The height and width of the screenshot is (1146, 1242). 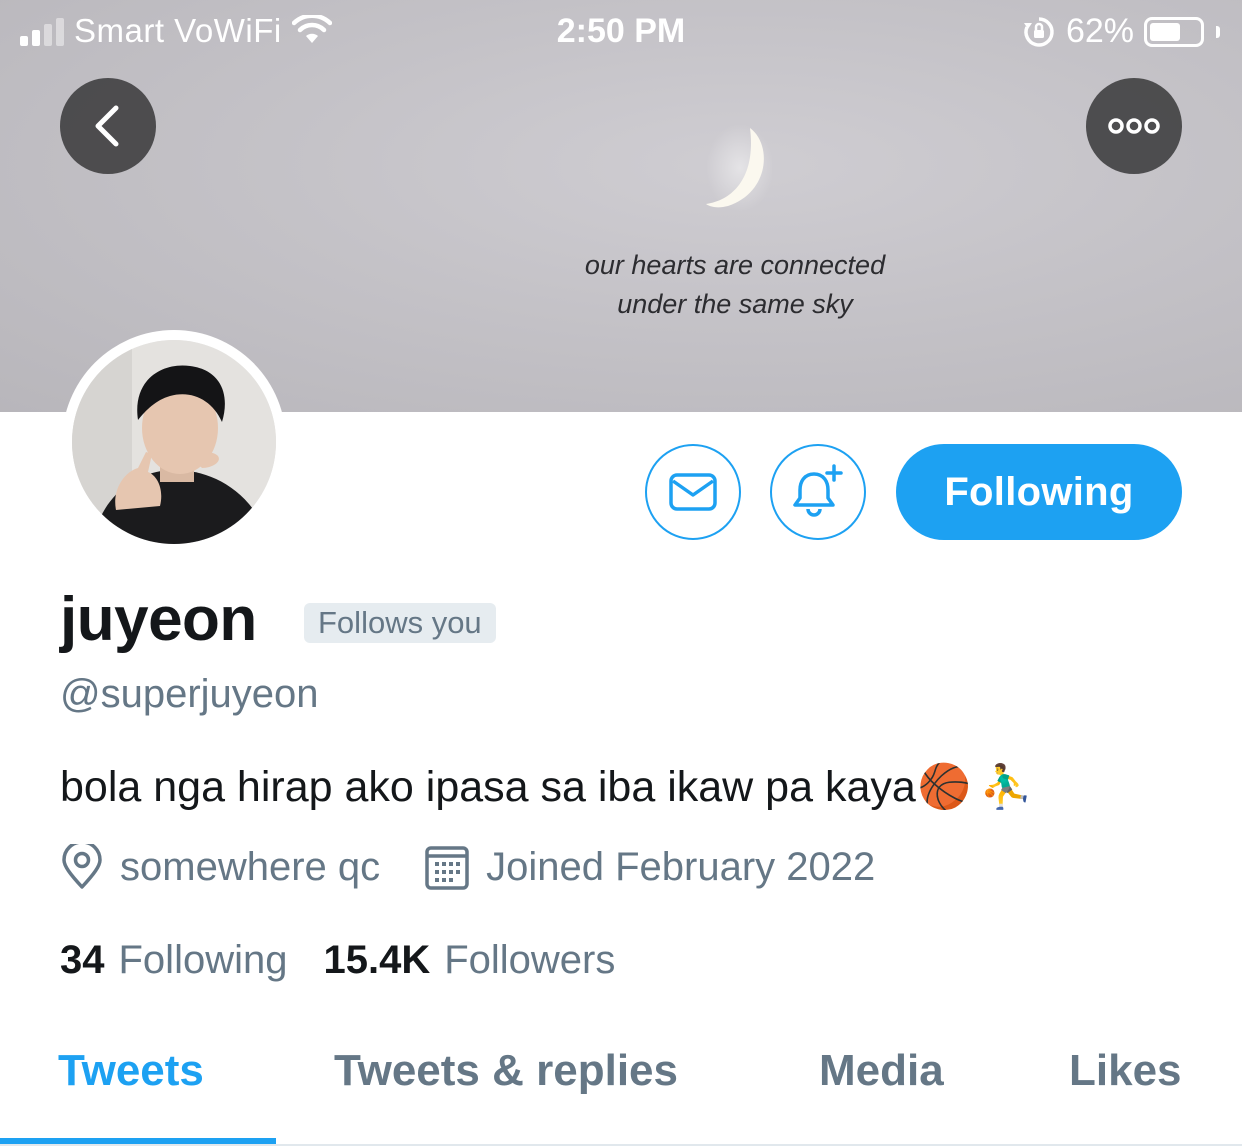 What do you see at coordinates (1125, 1071) in the screenshot?
I see `tab-likes: Likes` at bounding box center [1125, 1071].